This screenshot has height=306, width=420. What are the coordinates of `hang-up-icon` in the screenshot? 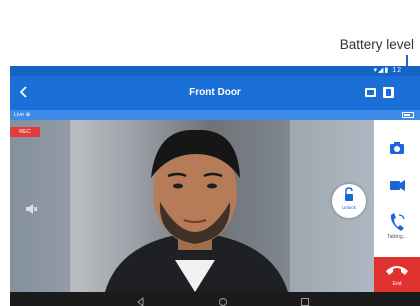 It's located at (397, 270).